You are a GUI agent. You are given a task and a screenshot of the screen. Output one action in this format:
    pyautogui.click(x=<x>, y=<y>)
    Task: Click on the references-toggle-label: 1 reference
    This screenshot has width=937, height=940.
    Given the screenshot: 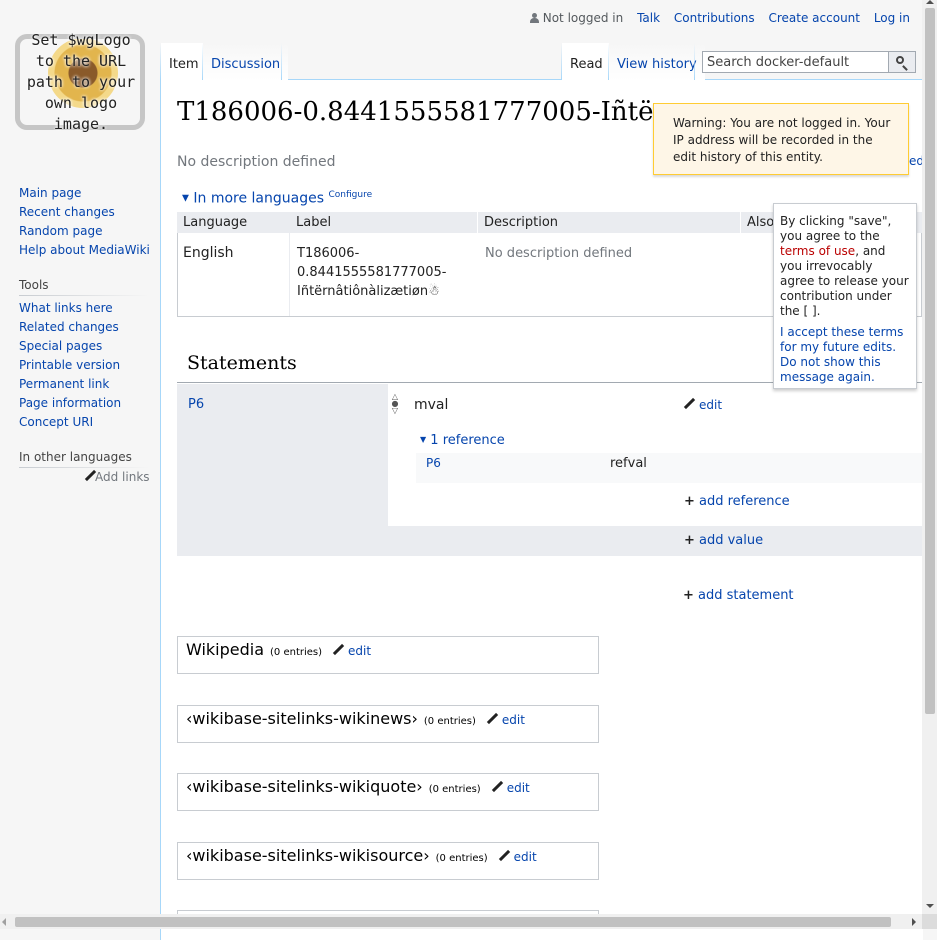 What is the action you would take?
    pyautogui.click(x=467, y=440)
    